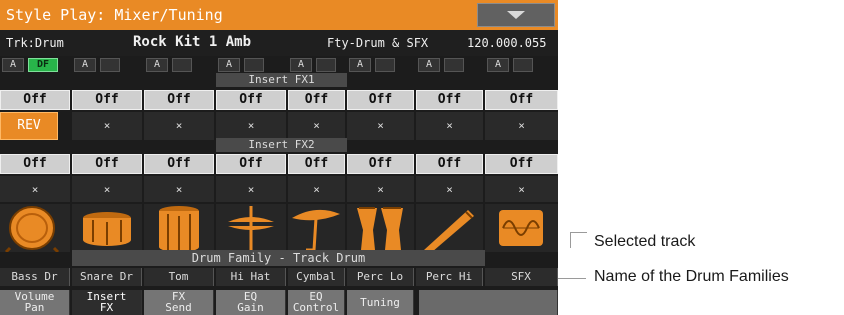  Describe the element at coordinates (378, 43) in the screenshot. I see `kit-category: Fty-Drum & SFX` at that location.